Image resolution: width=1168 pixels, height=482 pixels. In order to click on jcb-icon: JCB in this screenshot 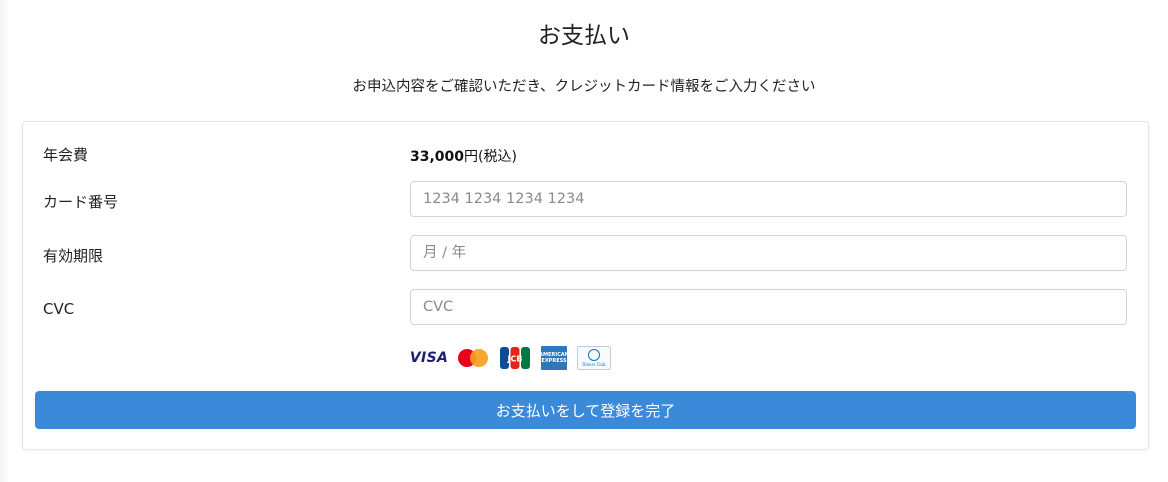, I will do `click(515, 358)`.